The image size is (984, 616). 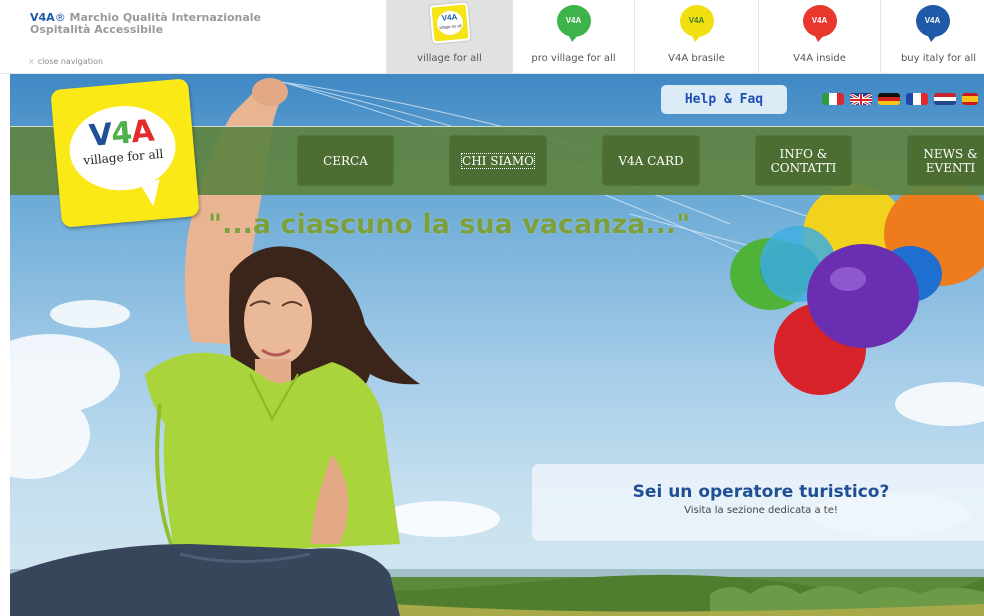 I want to click on flag-fr-icon, so click(x=917, y=99).